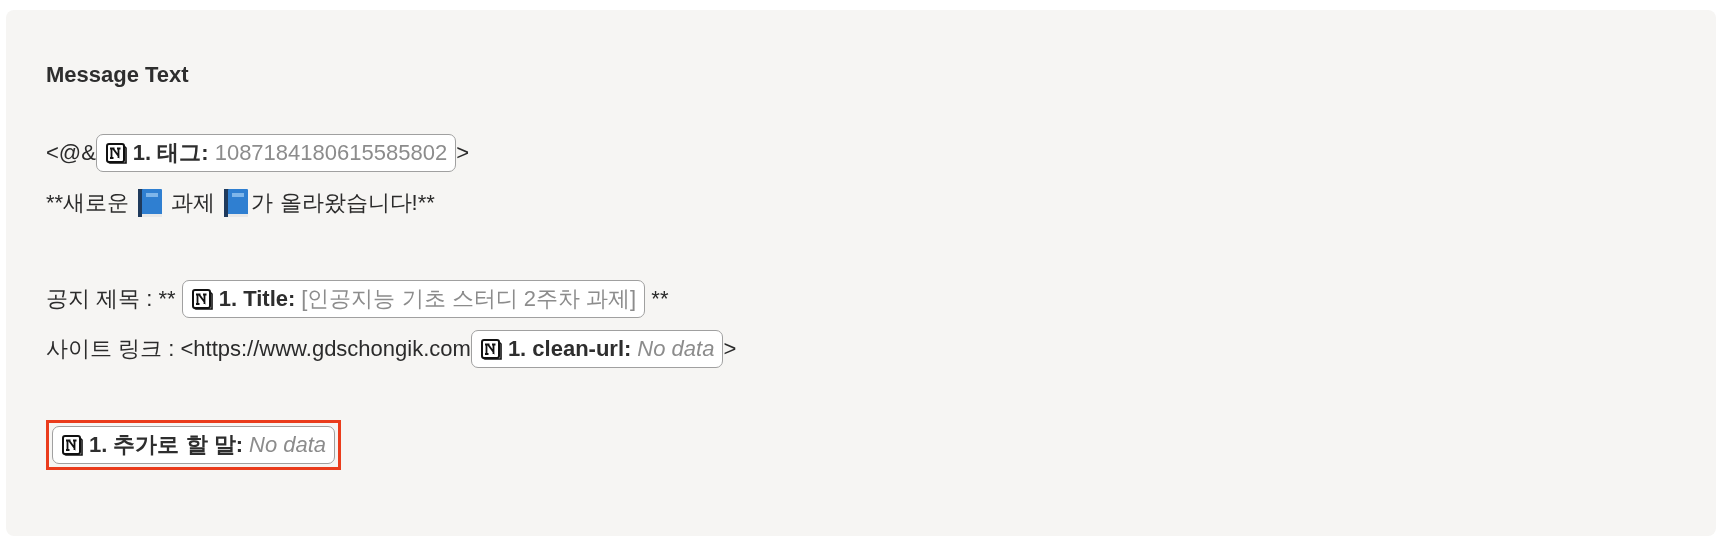  What do you see at coordinates (276, 153) in the screenshot?
I see `variable-pill: 1. 태그: 1087184180615585802` at bounding box center [276, 153].